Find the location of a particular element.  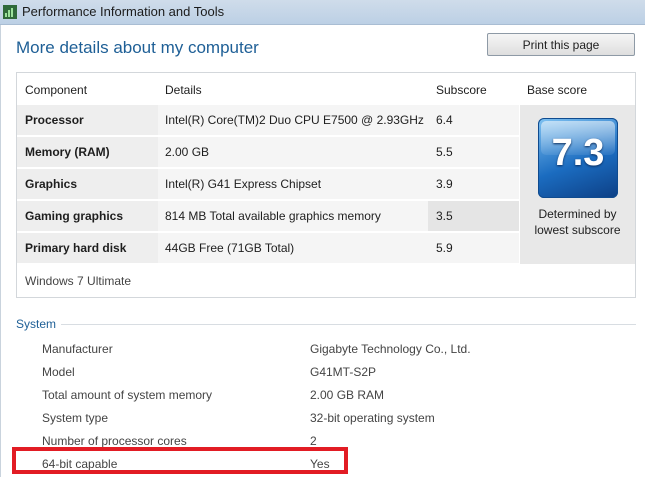

component-subscore: 3.9 is located at coordinates (444, 184).